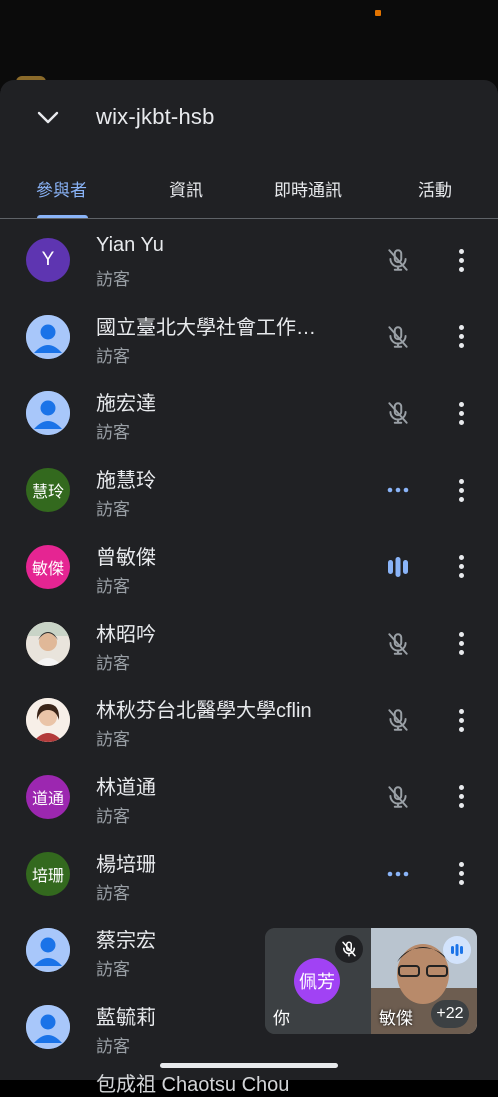 This screenshot has width=498, height=1097. I want to click on tab-activities: 活動, so click(435, 188).